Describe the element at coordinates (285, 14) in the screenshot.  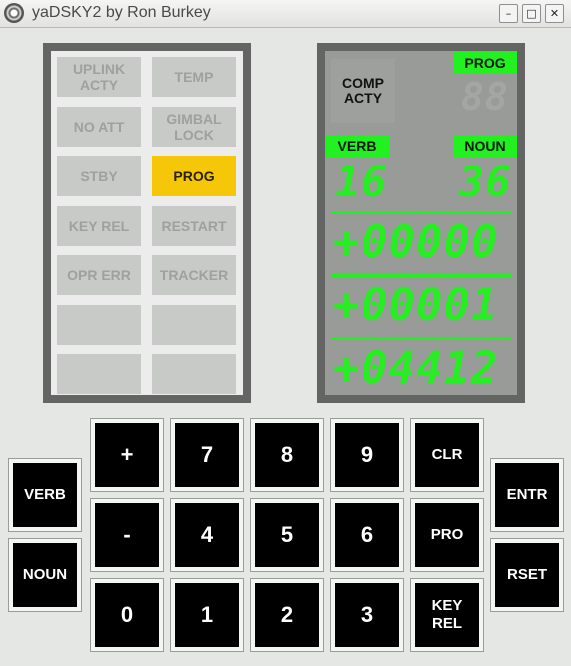
I see `title-bar: yaDSKY2 by Ron Burkey – □ ✕` at that location.